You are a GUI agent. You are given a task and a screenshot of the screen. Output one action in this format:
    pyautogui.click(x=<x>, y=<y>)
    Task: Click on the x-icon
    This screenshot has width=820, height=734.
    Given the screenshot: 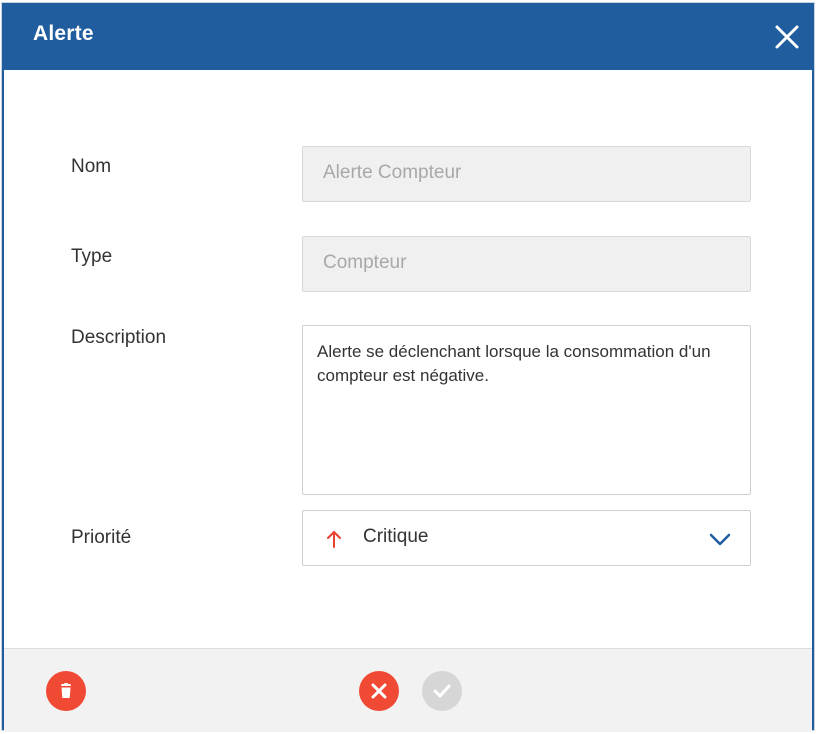 What is the action you would take?
    pyautogui.click(x=379, y=691)
    